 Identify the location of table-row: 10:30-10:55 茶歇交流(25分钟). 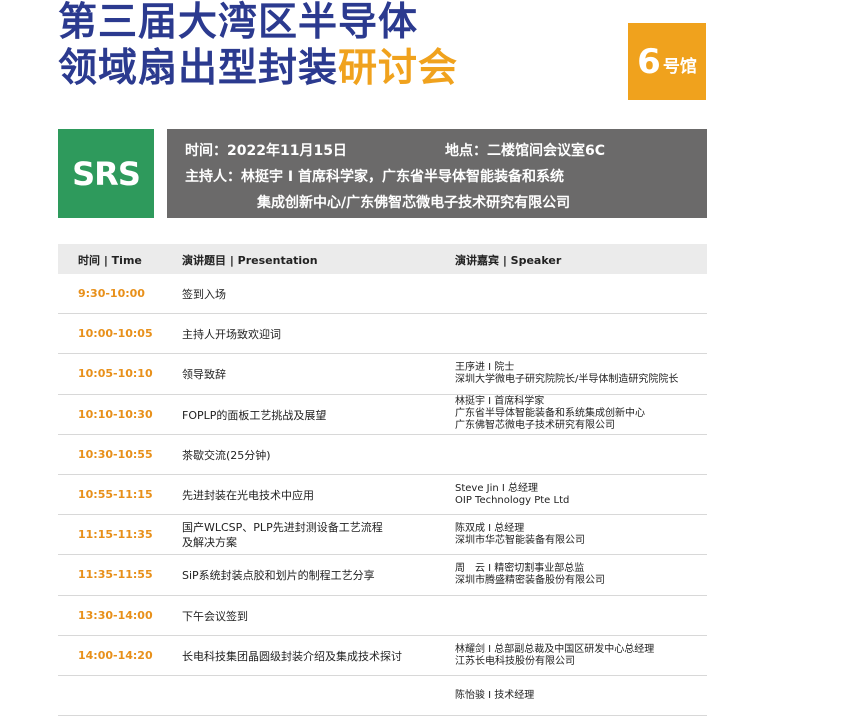
(382, 455).